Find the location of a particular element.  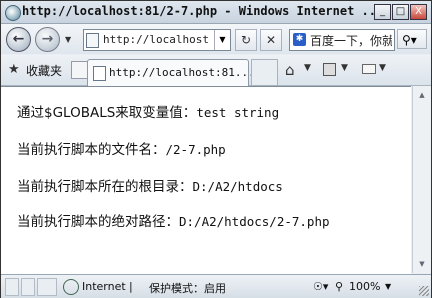

vertical-scrollbar: ▲ ▼ is located at coordinates (421, 179).